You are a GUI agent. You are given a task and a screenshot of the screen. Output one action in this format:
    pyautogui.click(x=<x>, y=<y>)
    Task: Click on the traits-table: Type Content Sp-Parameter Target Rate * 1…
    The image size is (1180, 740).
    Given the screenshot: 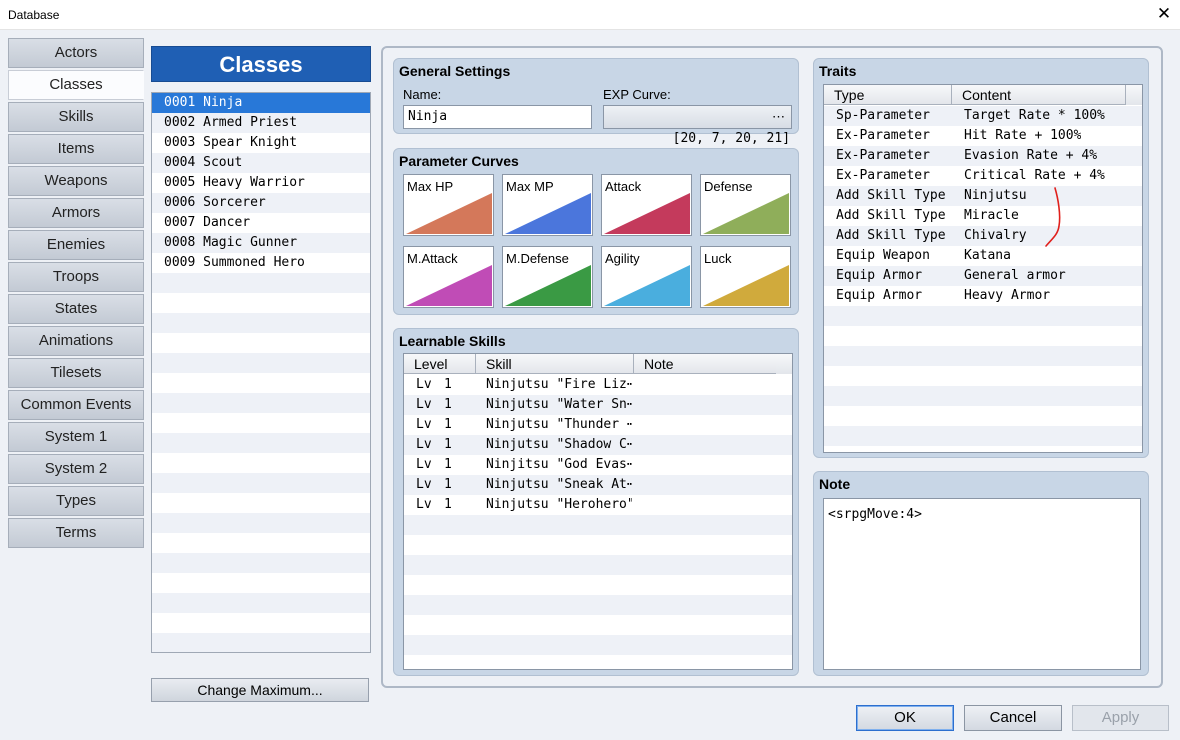 What is the action you would take?
    pyautogui.click(x=983, y=268)
    